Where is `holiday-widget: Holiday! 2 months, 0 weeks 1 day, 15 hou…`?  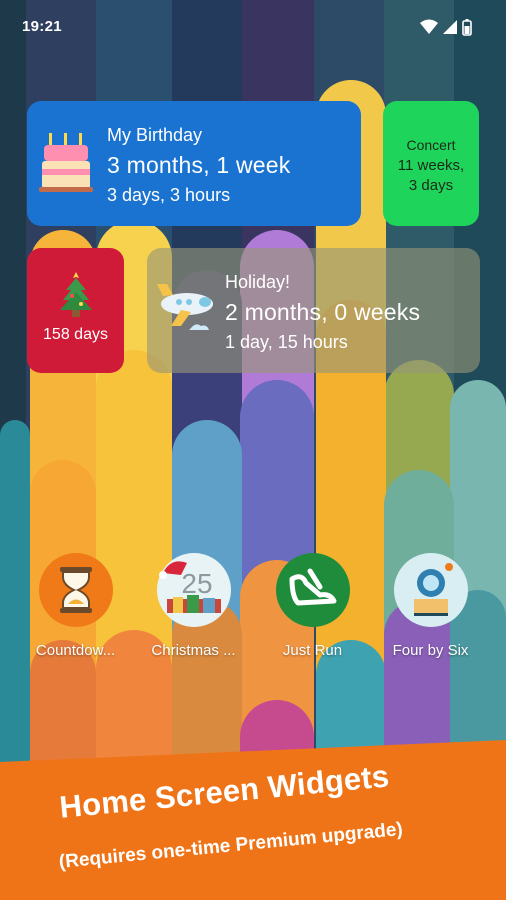 holiday-widget: Holiday! 2 months, 0 weeks 1 day, 15 hou… is located at coordinates (313, 310).